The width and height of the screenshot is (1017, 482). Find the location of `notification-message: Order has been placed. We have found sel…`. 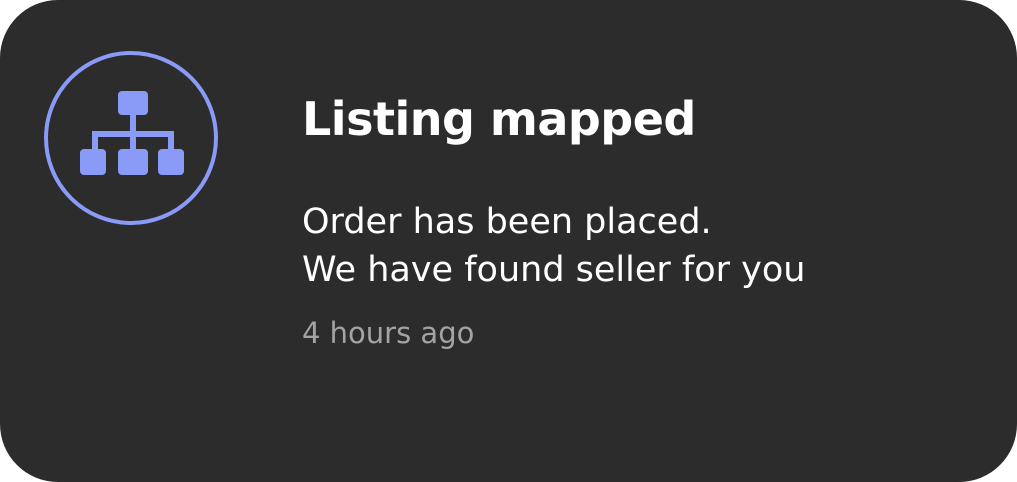

notification-message: Order has been placed. We have found sel… is located at coordinates (553, 246).